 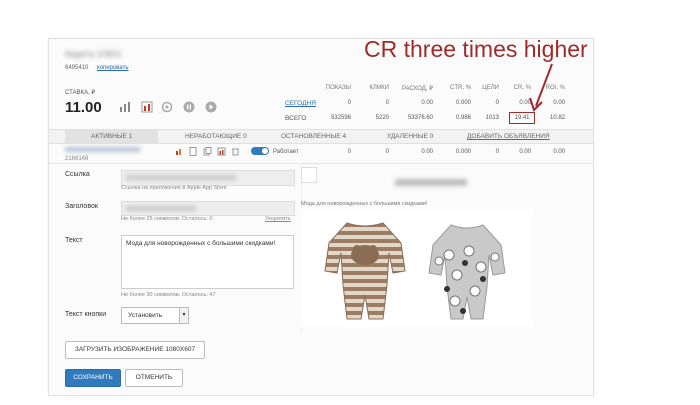 What do you see at coordinates (125, 107) in the screenshot?
I see `bar-chart-icon` at bounding box center [125, 107].